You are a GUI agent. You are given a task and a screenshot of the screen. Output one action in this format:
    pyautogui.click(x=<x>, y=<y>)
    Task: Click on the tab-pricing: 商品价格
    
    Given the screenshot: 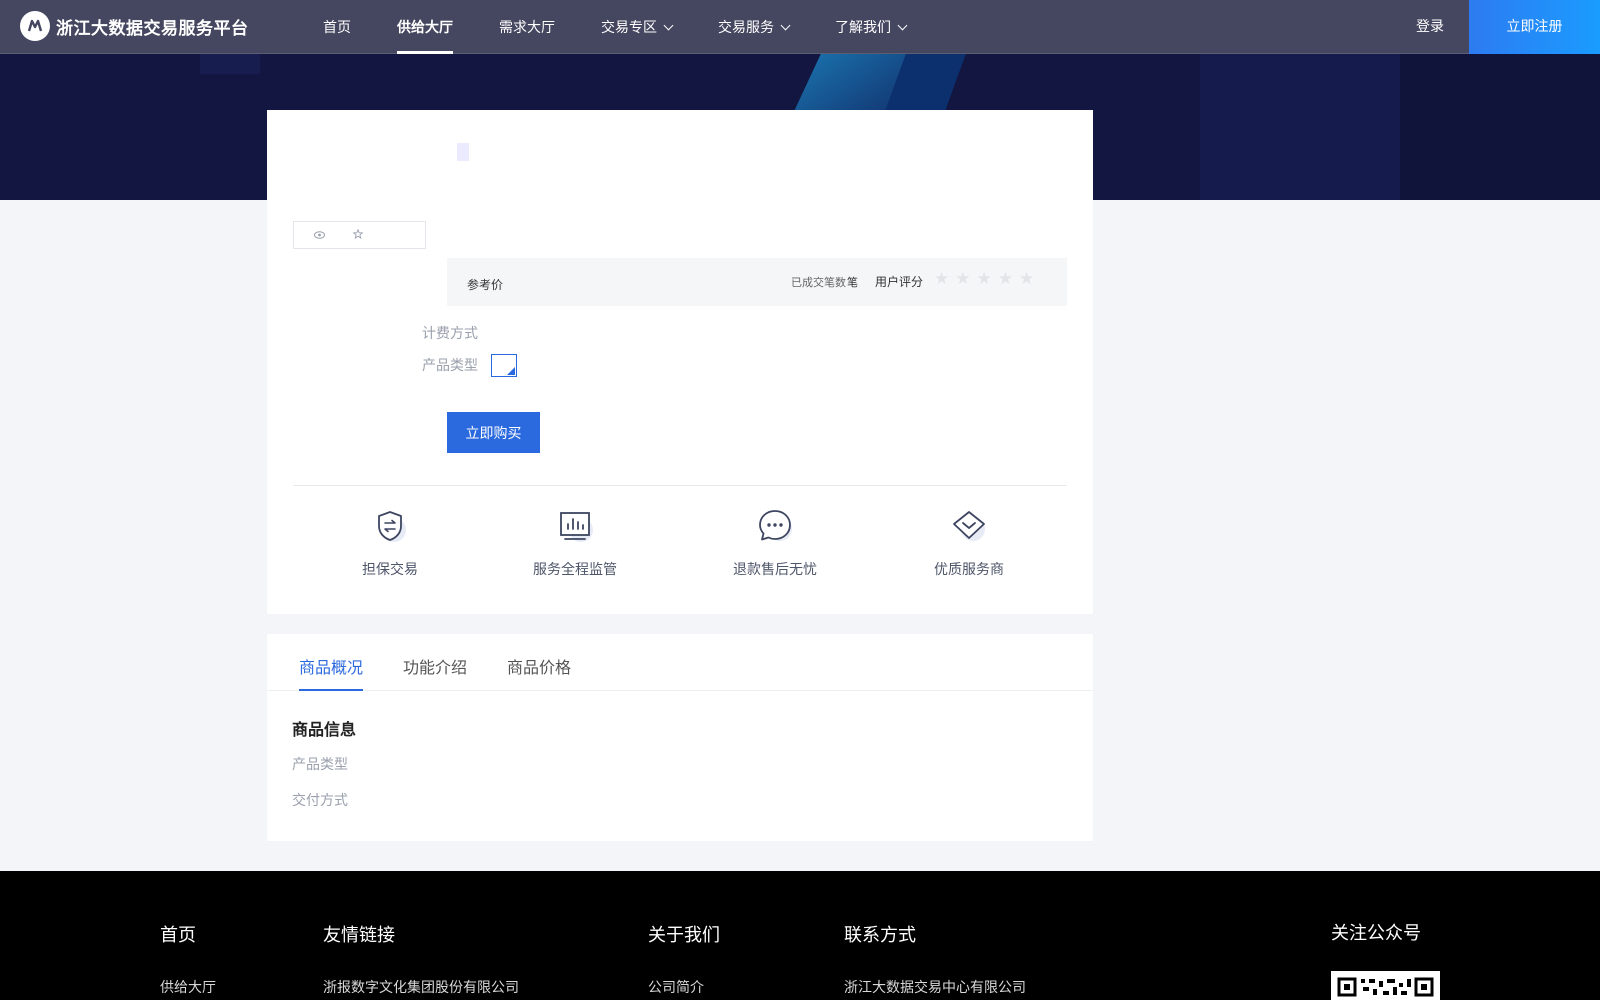 What is the action you would take?
    pyautogui.click(x=539, y=672)
    